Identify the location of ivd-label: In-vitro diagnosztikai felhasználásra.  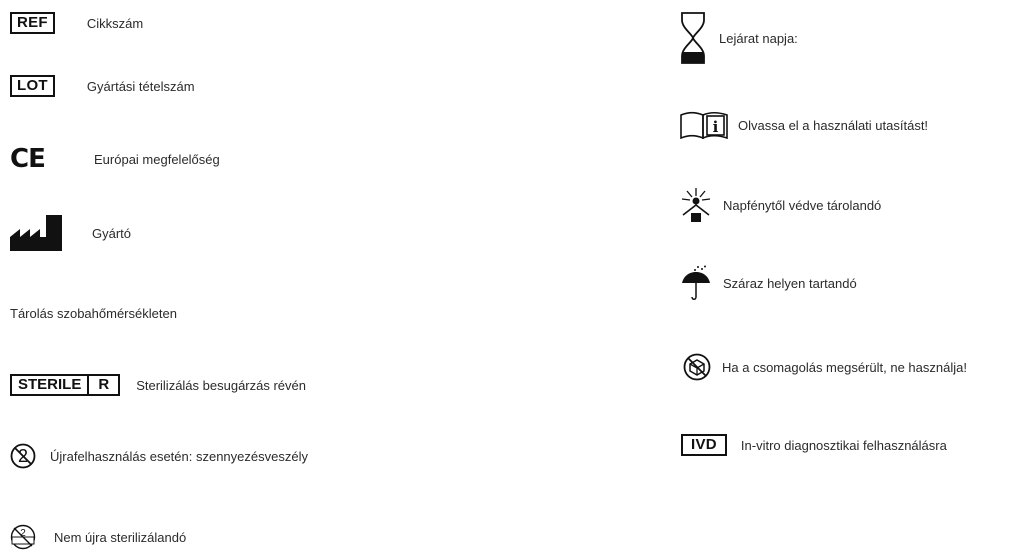
(843, 445).